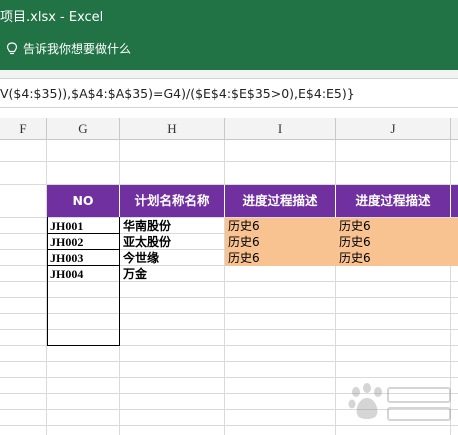 The width and height of the screenshot is (458, 435). Describe the element at coordinates (172, 242) in the screenshot. I see `table-cell-name: 亚太股份` at that location.